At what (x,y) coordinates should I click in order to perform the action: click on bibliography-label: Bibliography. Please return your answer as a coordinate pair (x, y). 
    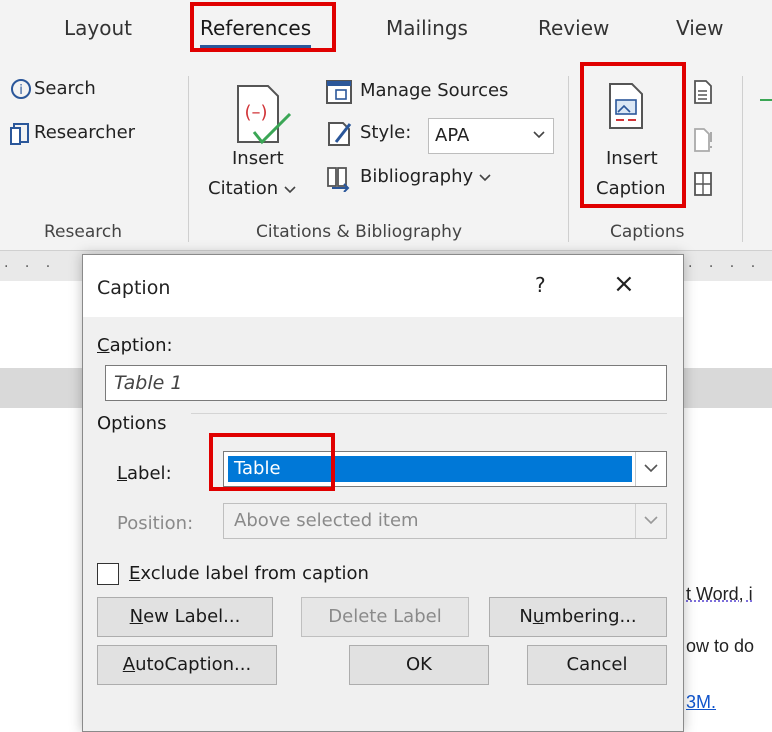
    Looking at the image, I should click on (417, 176).